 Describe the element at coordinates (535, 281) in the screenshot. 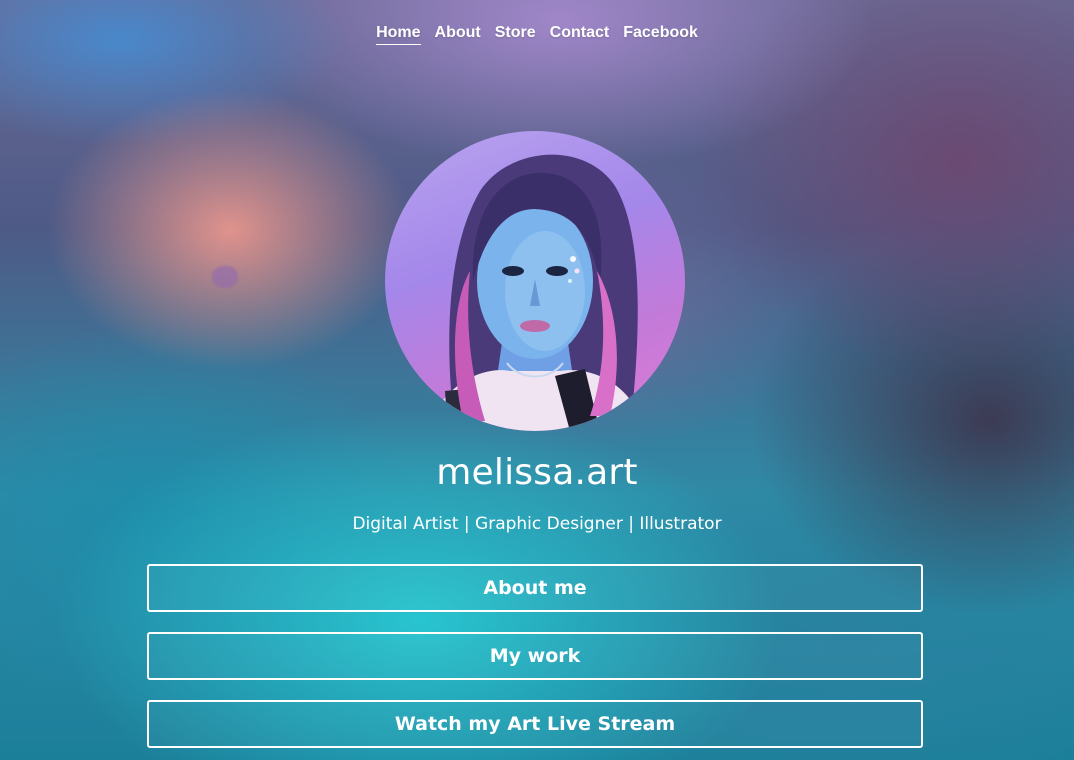

I see `profile-avatar` at that location.